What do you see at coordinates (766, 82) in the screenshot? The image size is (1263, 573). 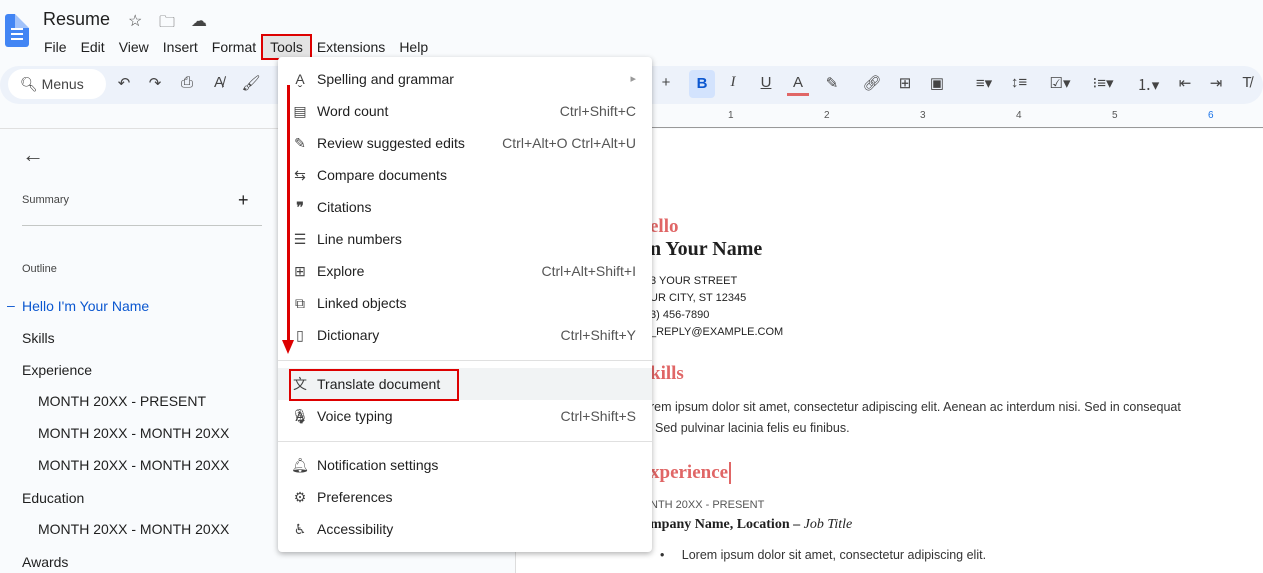 I see `underline-button: U` at bounding box center [766, 82].